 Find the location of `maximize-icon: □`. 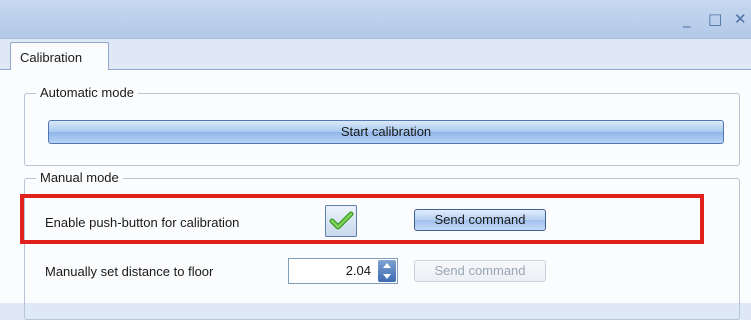

maximize-icon: □ is located at coordinates (715, 19).